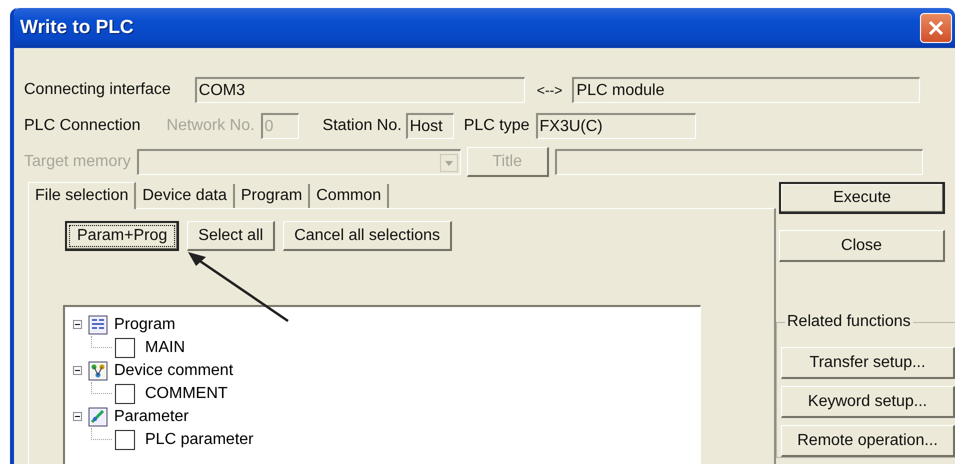 The width and height of the screenshot is (955, 464). I want to click on tree-item: MAIN, so click(165, 347).